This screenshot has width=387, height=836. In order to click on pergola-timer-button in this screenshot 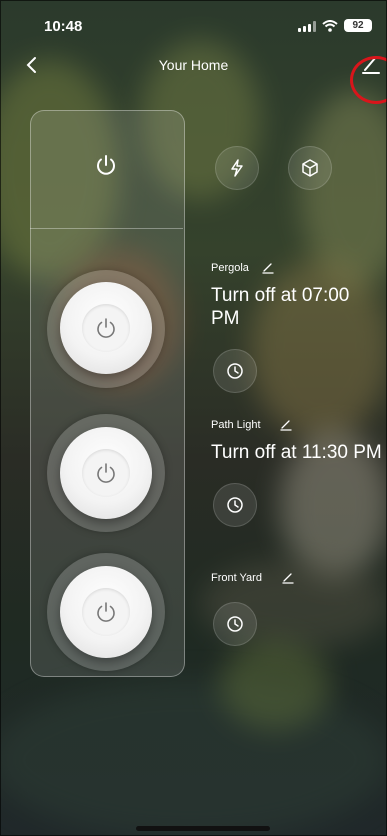, I will do `click(235, 371)`.